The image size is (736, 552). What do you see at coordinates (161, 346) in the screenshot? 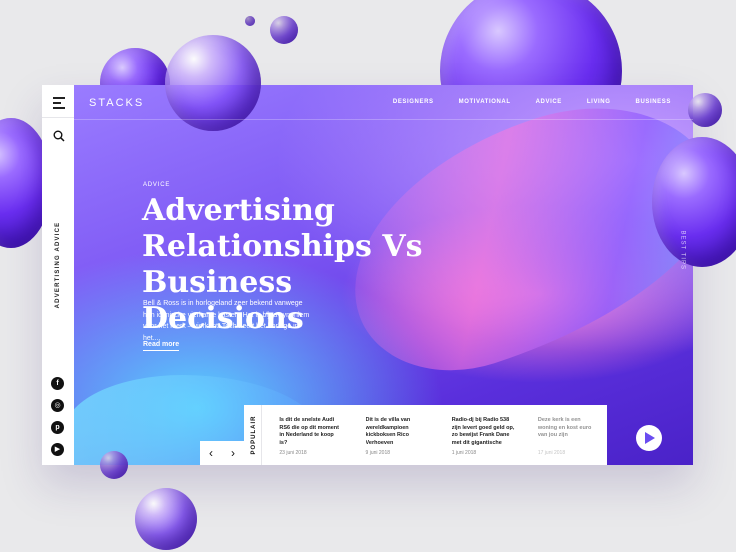
I see `read-more-link: Read more` at bounding box center [161, 346].